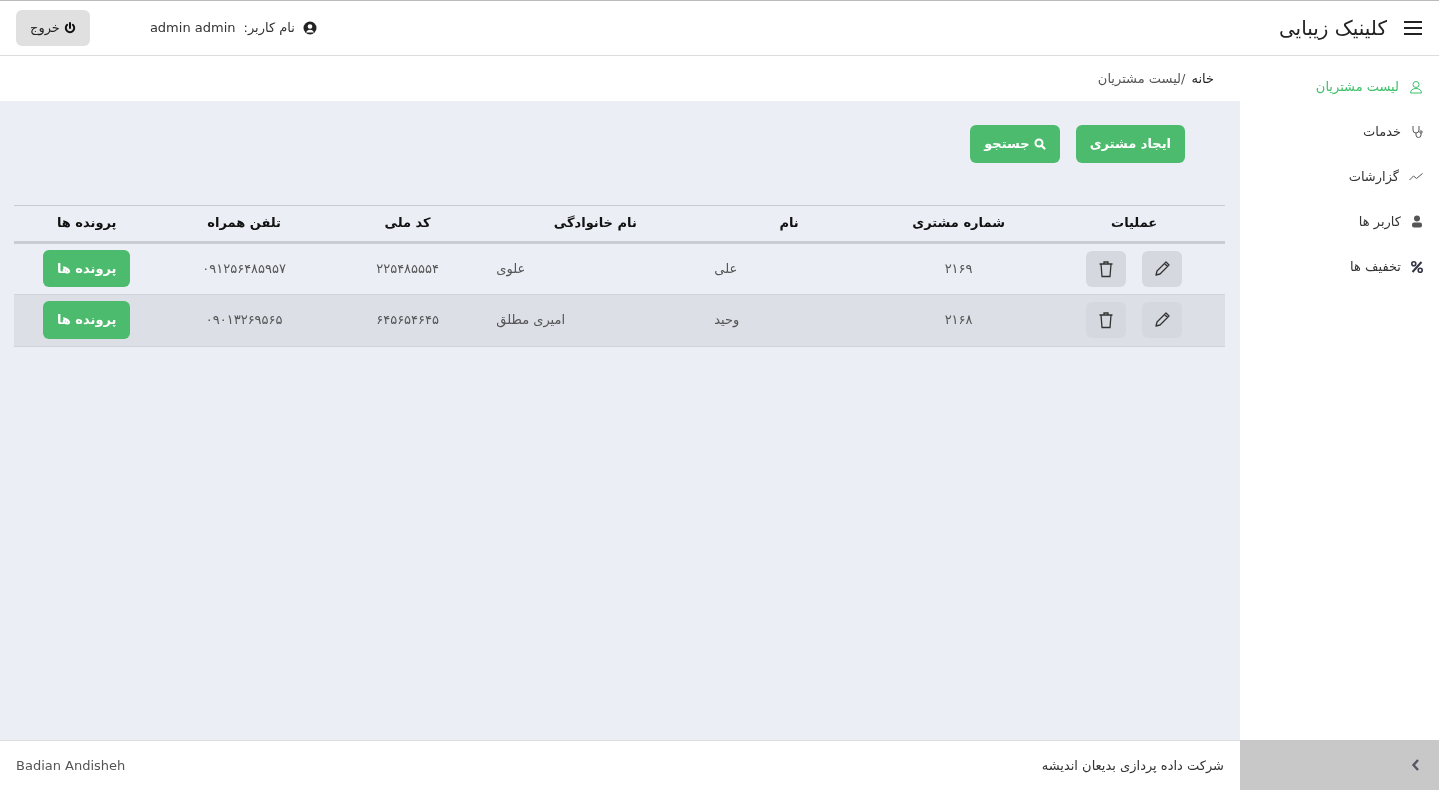  I want to click on national-code: ۲۲۵۴۸۵۵۵۴, so click(408, 268).